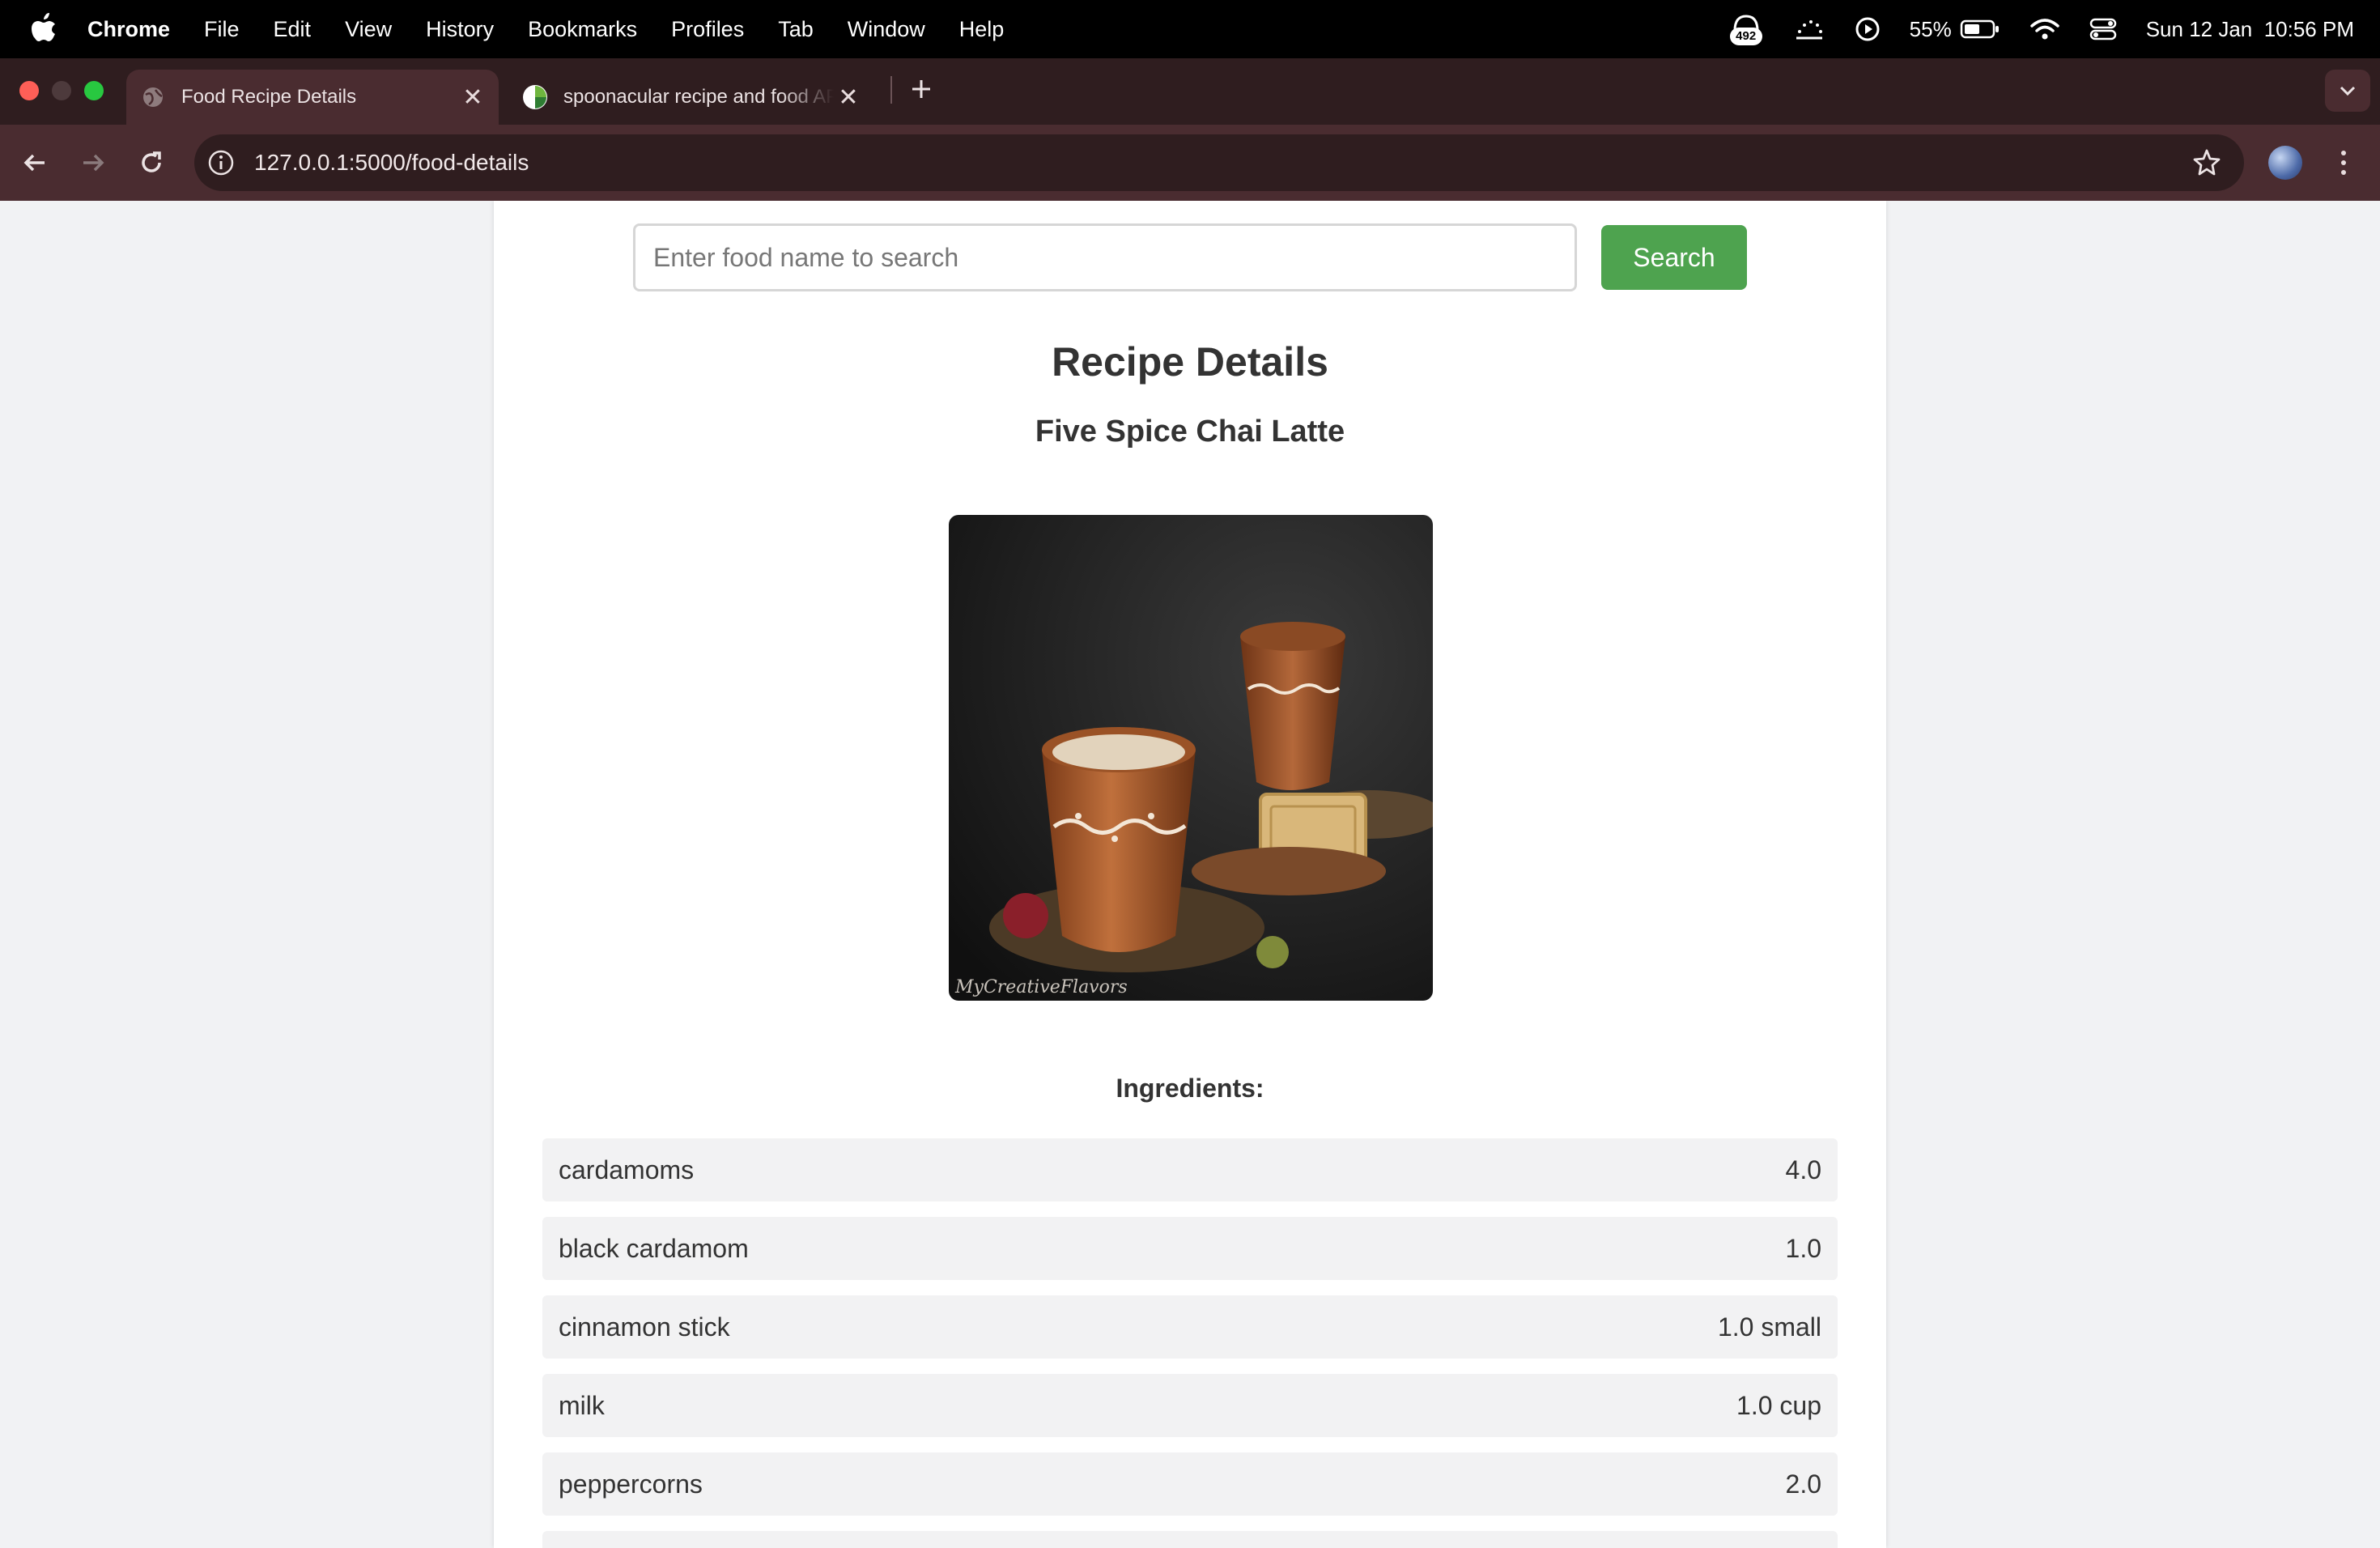 This screenshot has height=1548, width=2380. Describe the element at coordinates (34, 162) in the screenshot. I see `back-arrow-icon` at that location.